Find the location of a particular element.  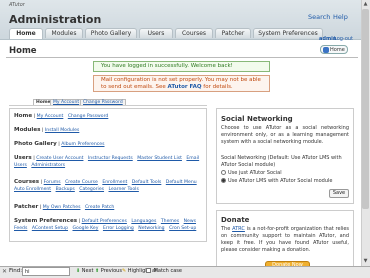

search-link: Search is located at coordinates (319, 17).